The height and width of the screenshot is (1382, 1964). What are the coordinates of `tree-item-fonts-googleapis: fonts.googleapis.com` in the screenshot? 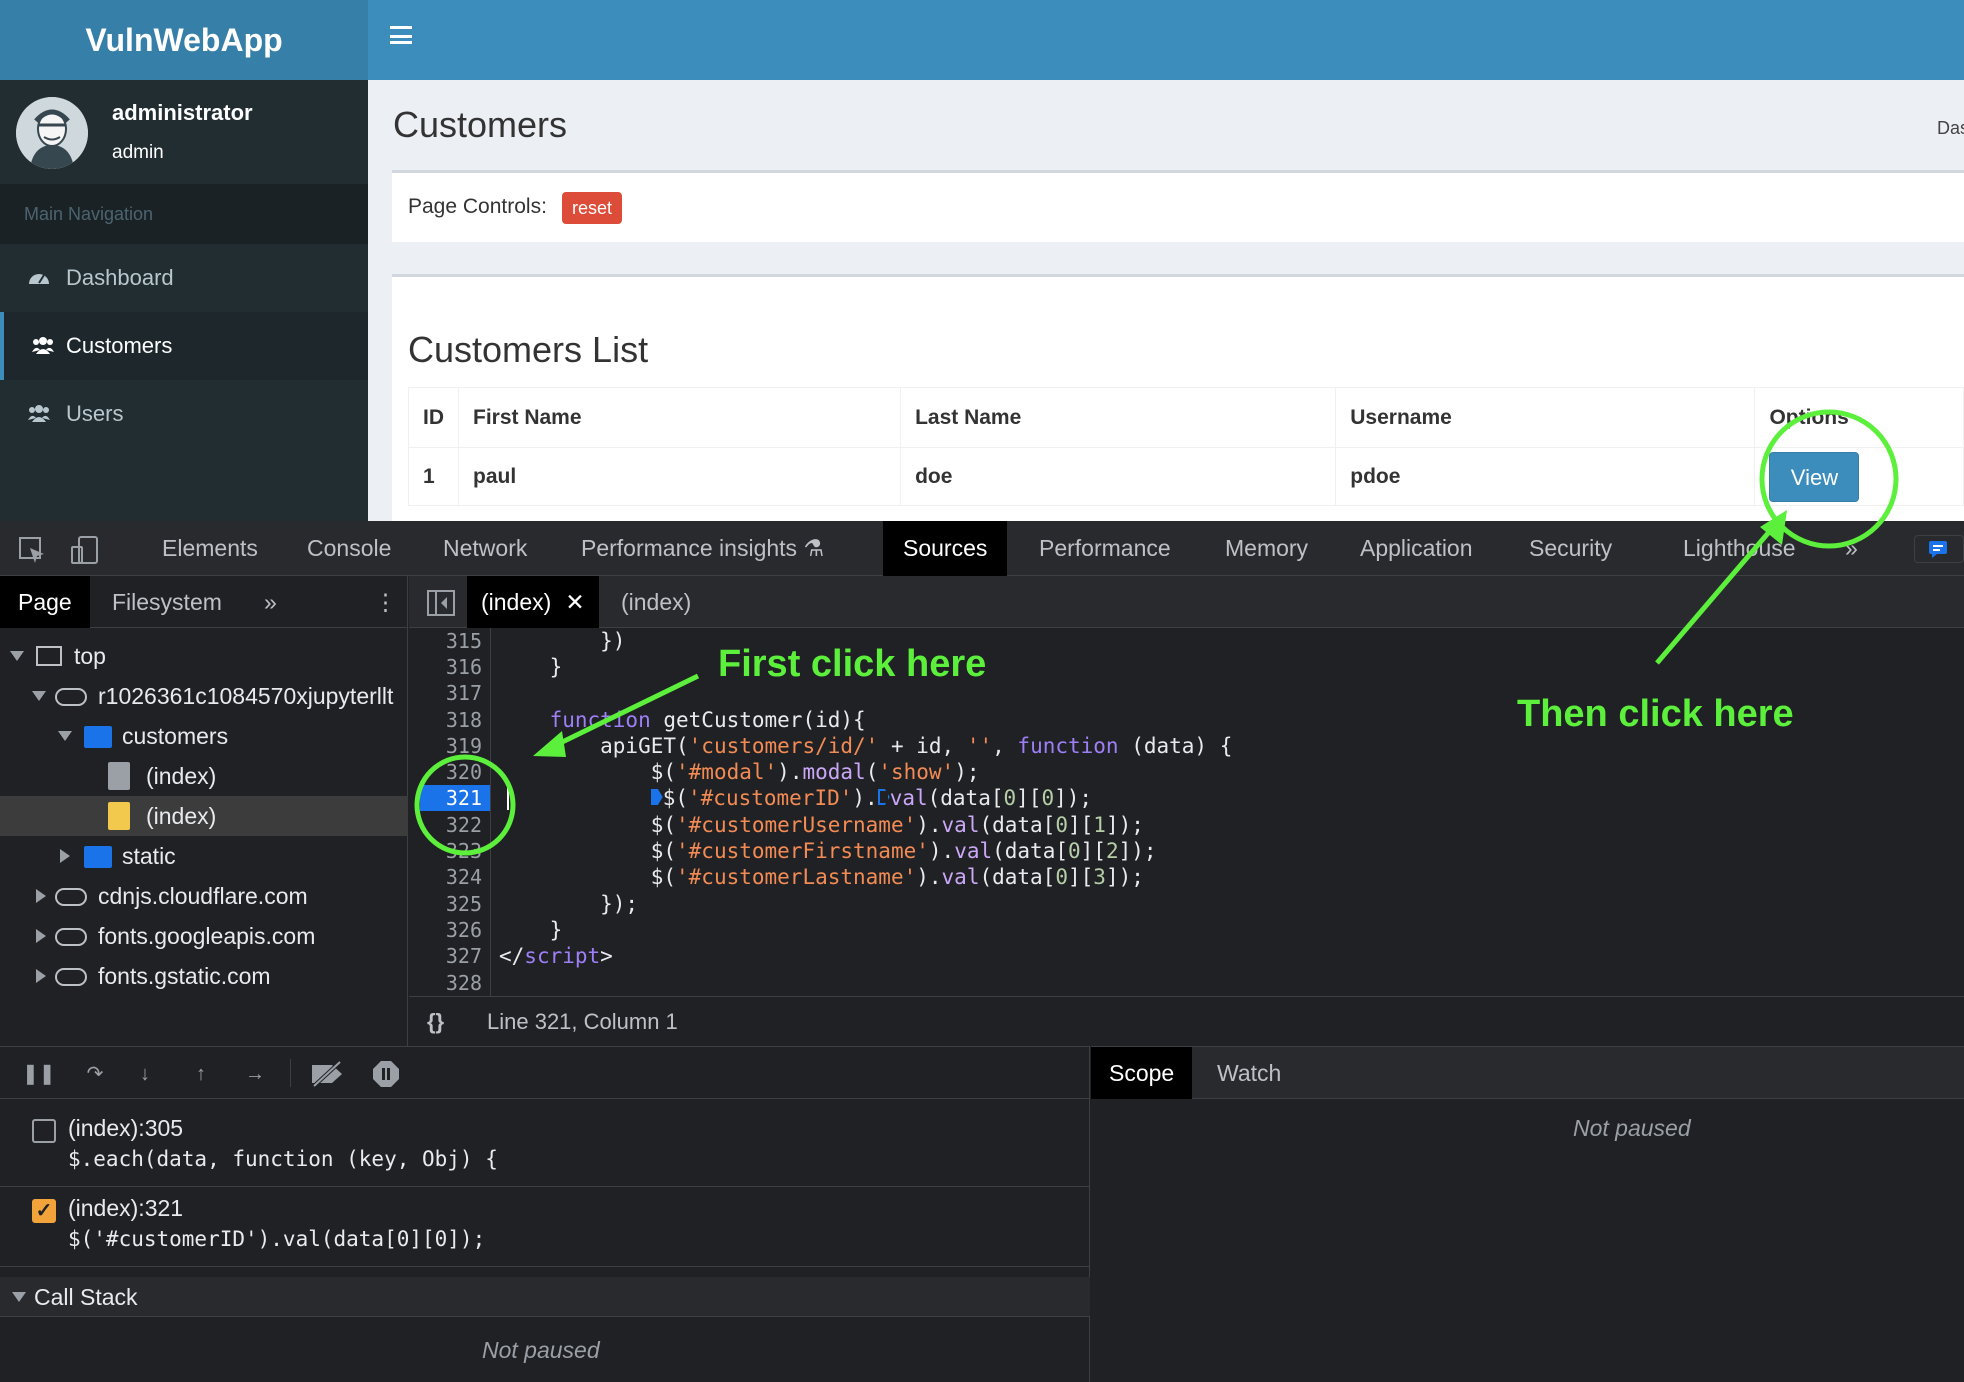 It's located at (204, 936).